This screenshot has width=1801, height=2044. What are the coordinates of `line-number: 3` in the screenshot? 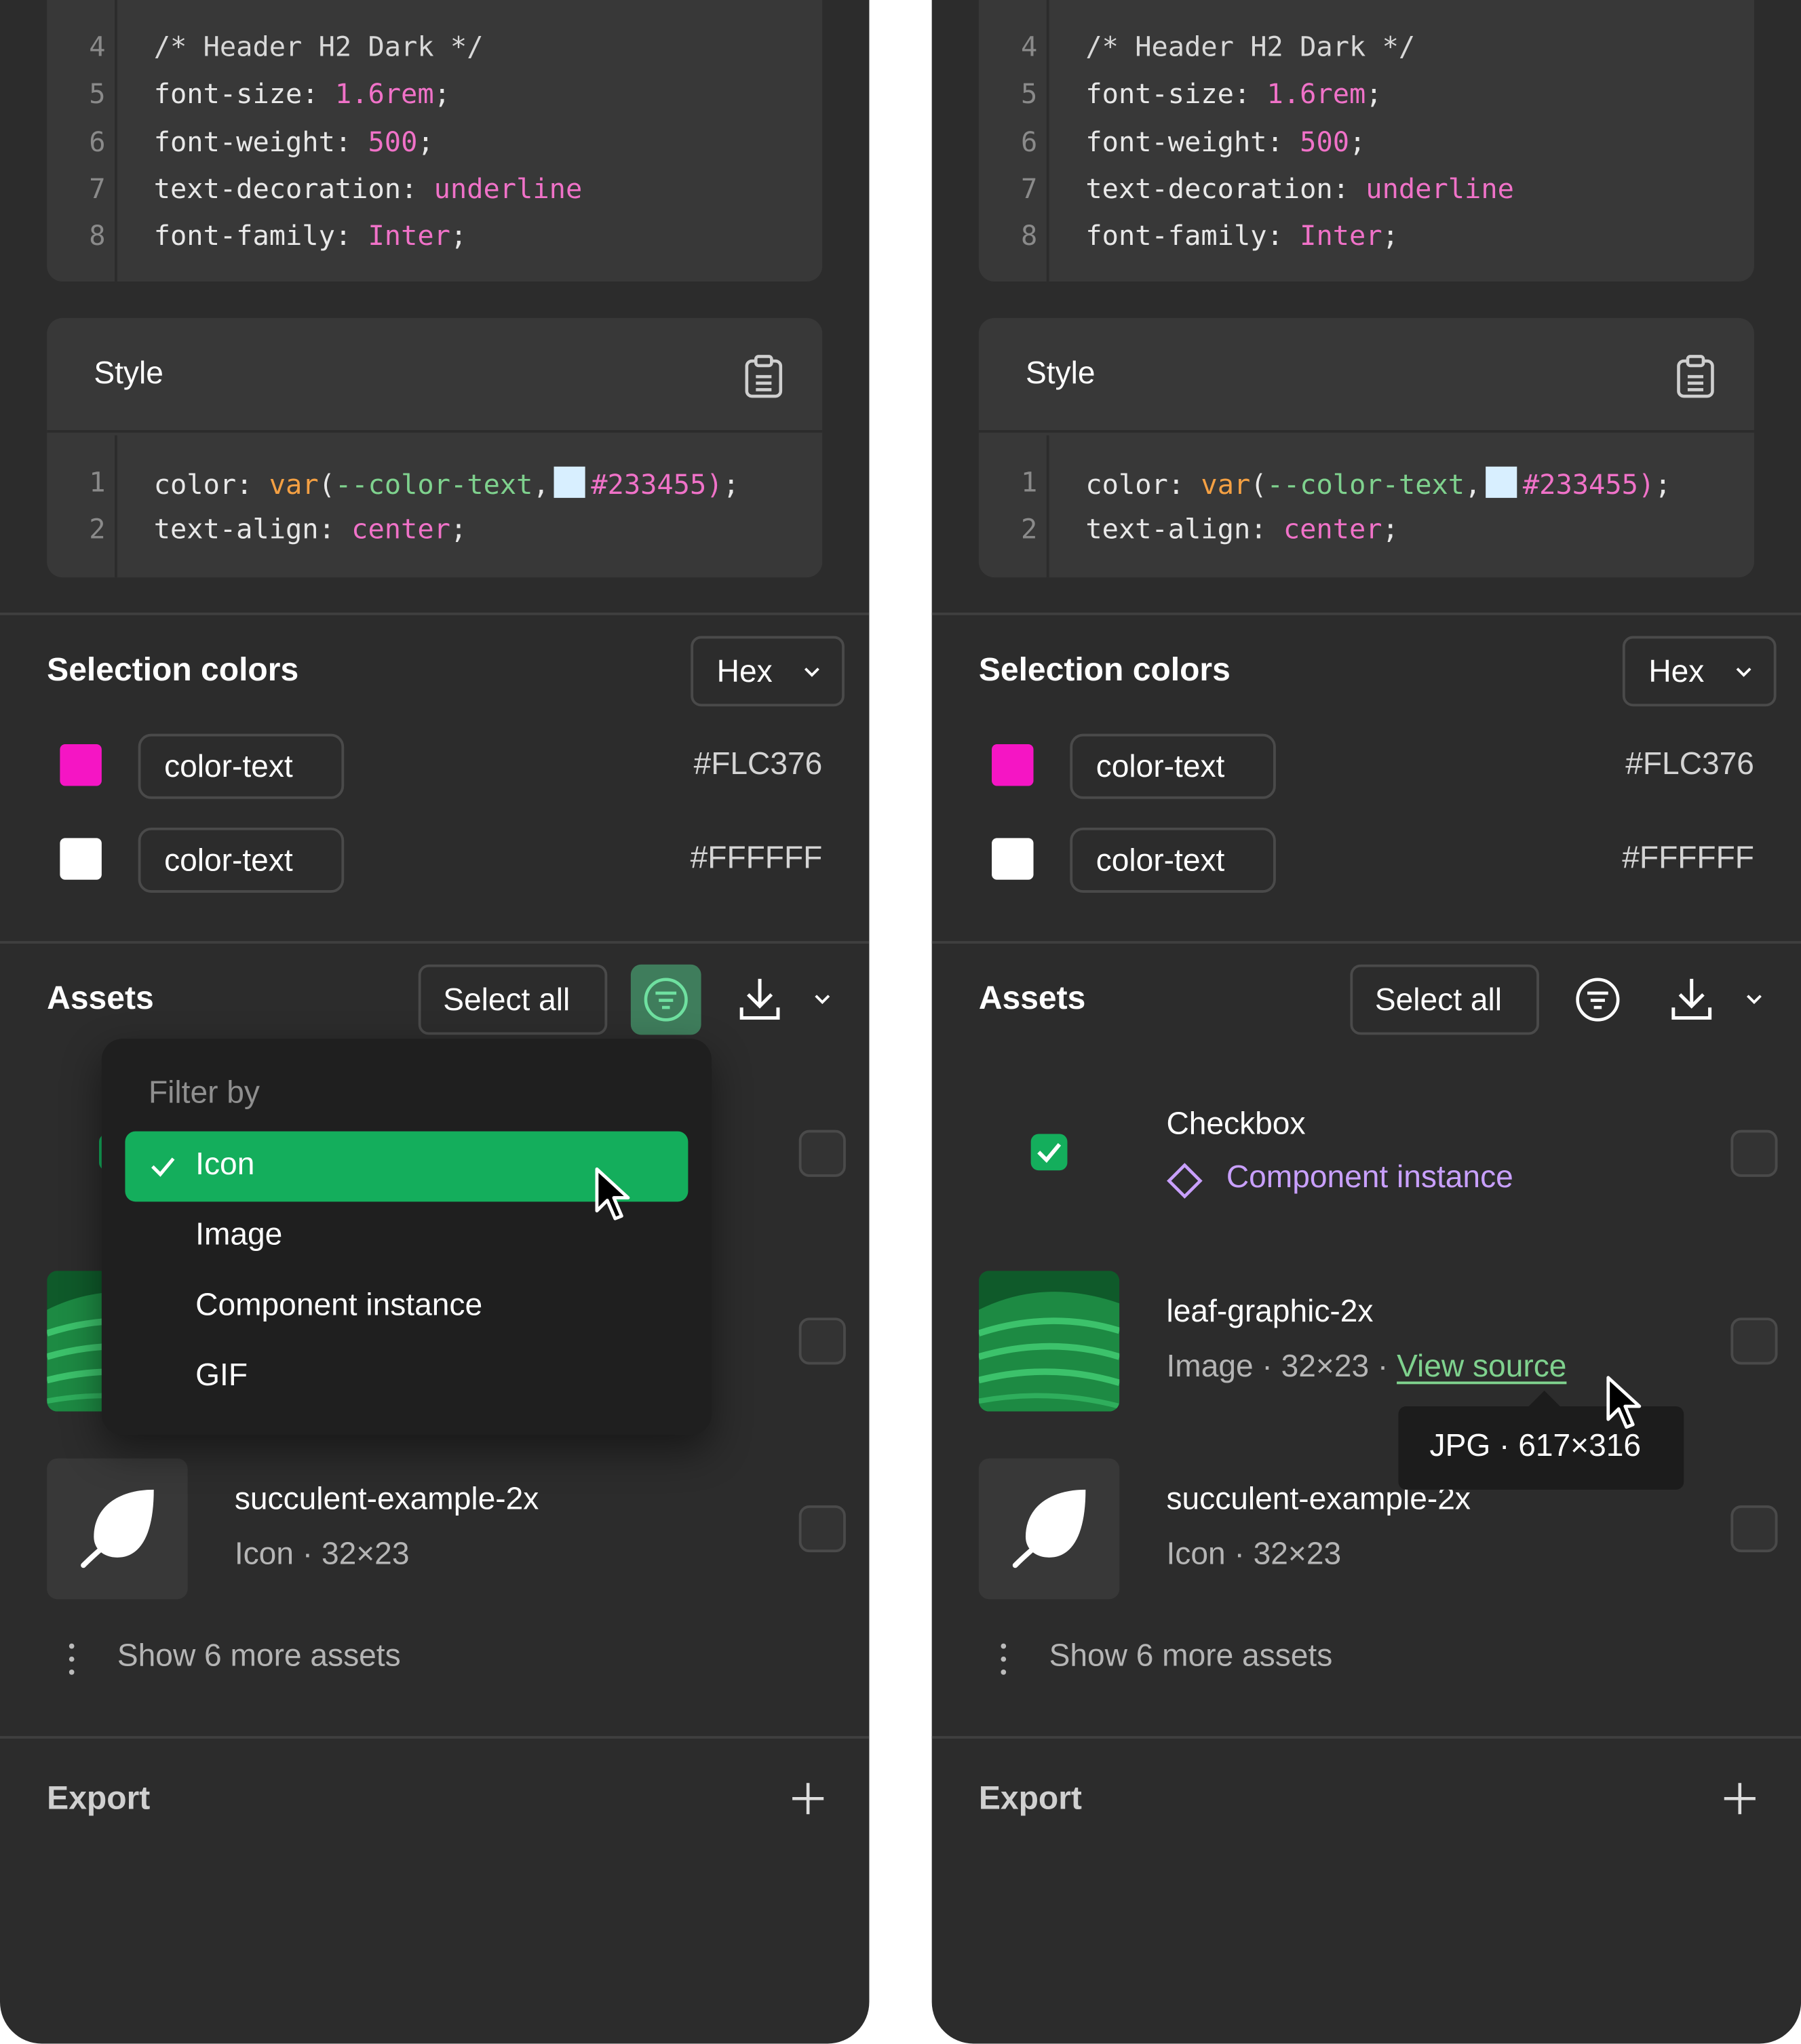 It's located at (76, 1).